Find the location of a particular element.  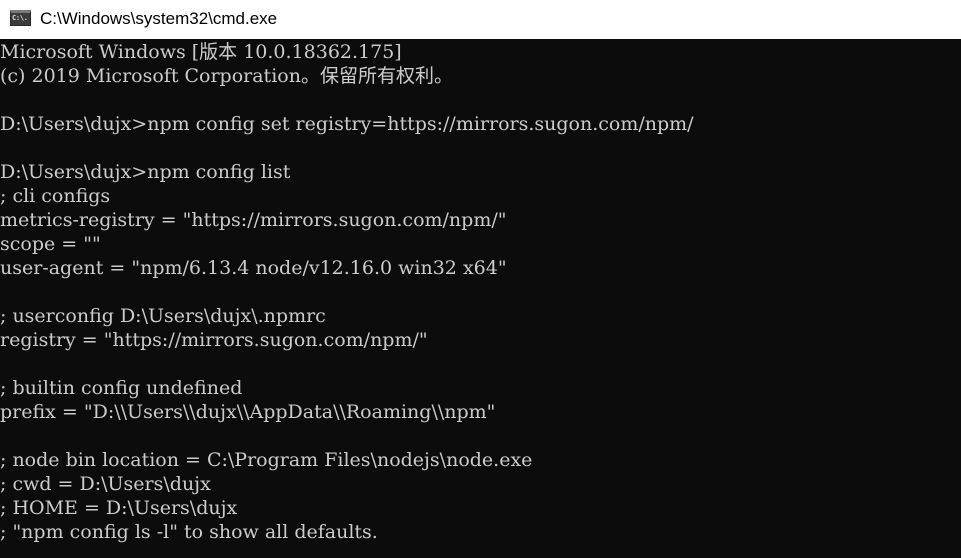

console-line: ; cwd = D:\Users\dujx is located at coordinates (105, 484).